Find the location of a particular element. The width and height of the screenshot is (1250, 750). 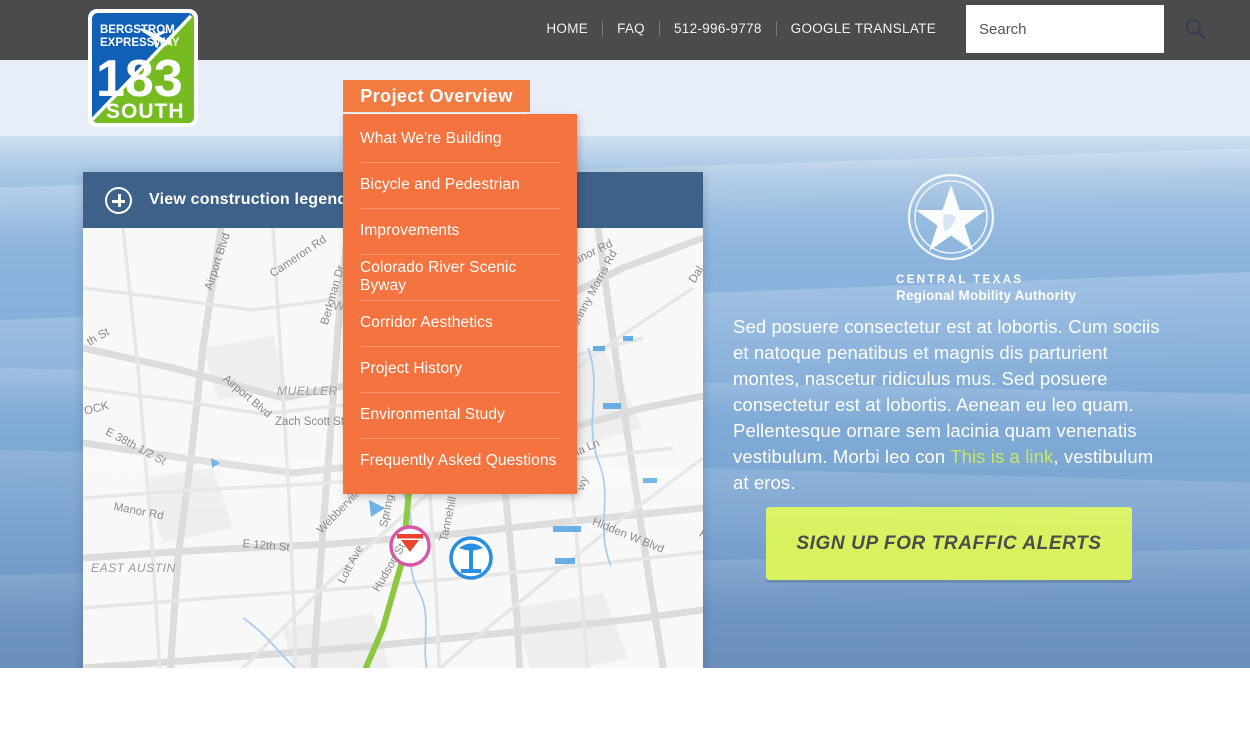

nav-item-project-overview: Project Overview is located at coordinates (436, 97).